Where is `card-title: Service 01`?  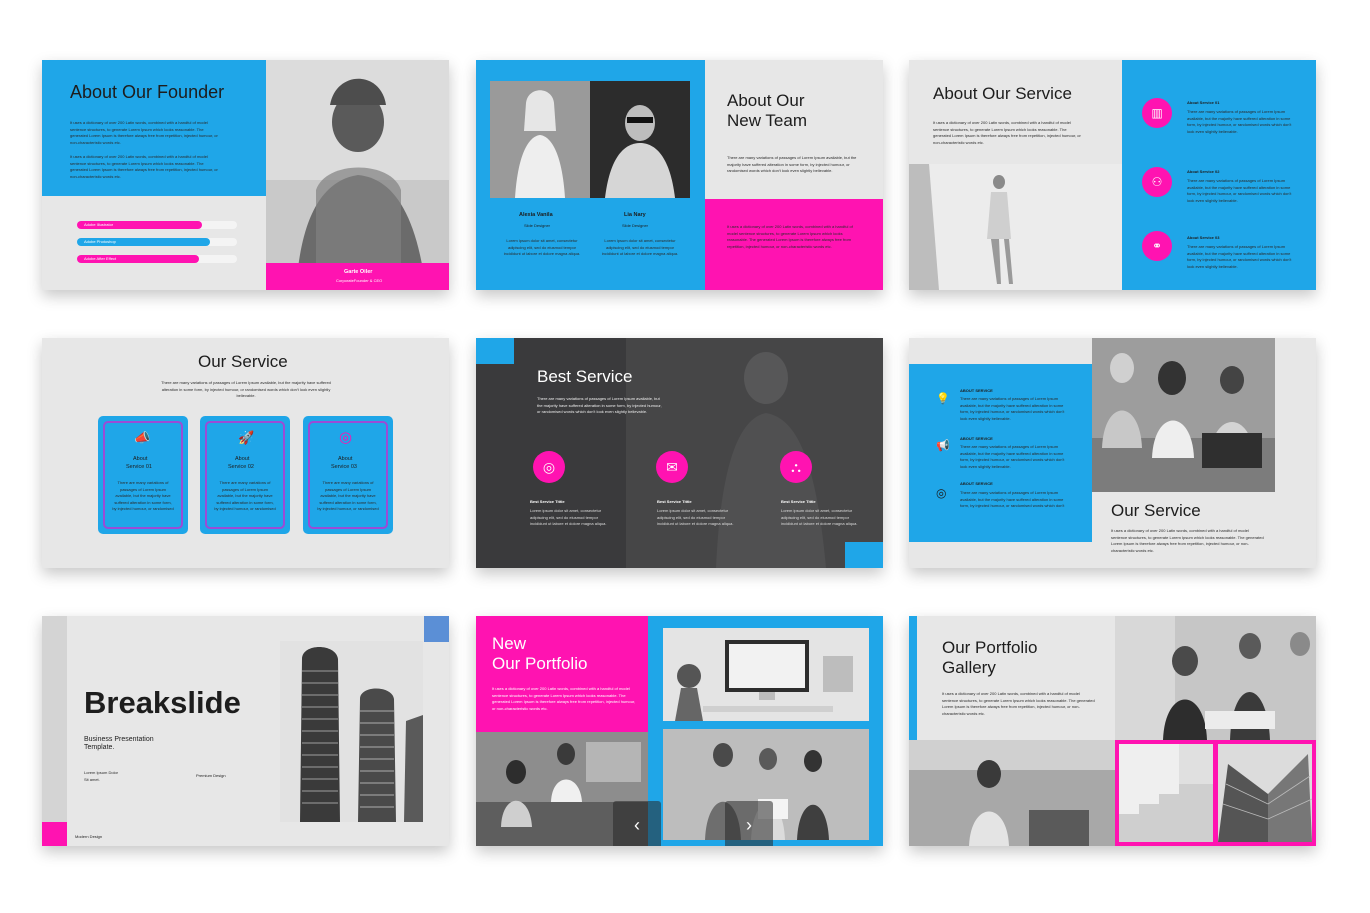
card-title: Service 01 is located at coordinates (139, 467).